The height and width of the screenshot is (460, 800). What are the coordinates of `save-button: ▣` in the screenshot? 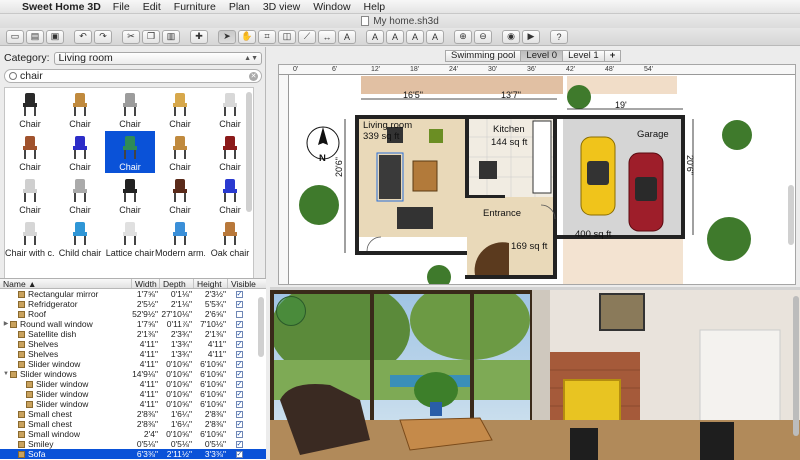 It's located at (55, 36).